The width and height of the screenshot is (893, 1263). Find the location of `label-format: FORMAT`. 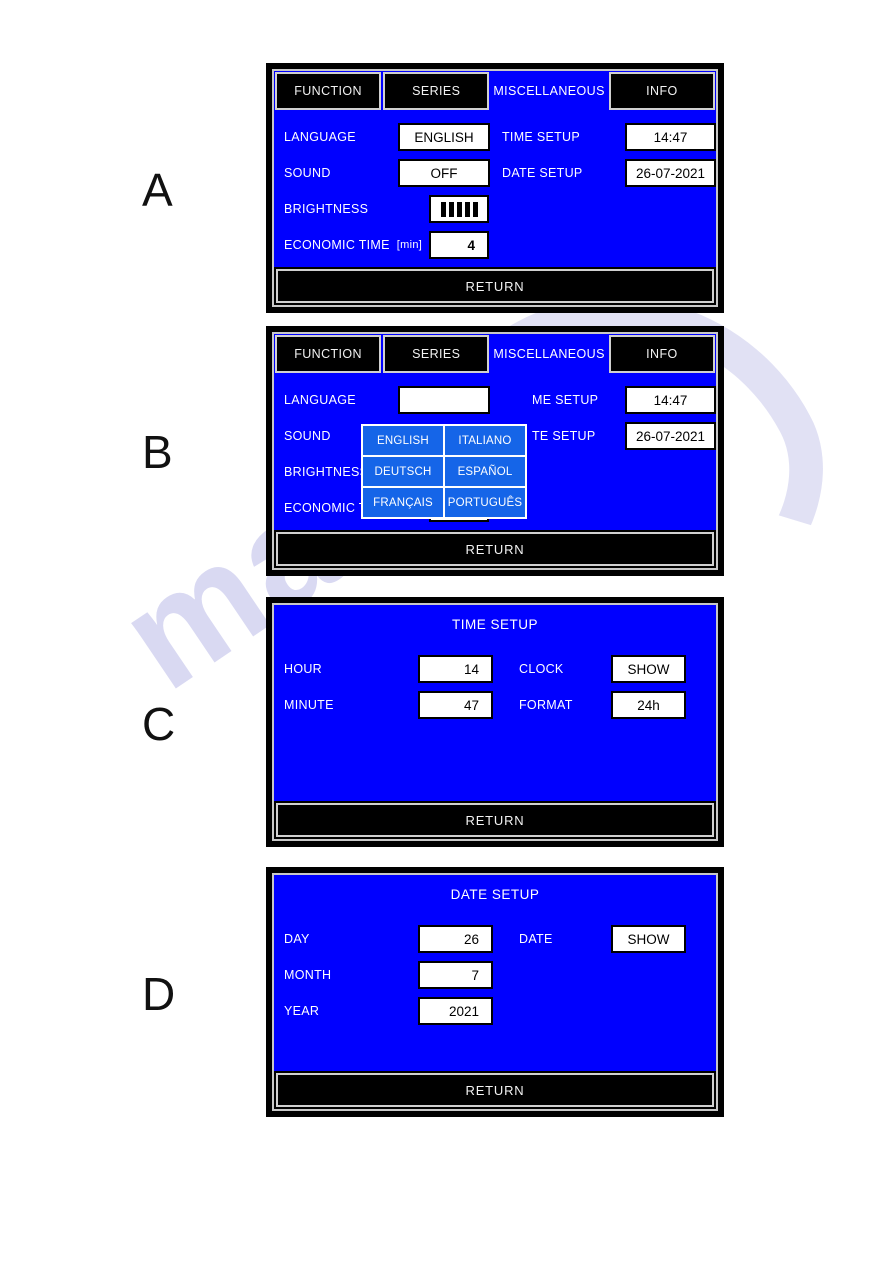

label-format: FORMAT is located at coordinates (546, 705).